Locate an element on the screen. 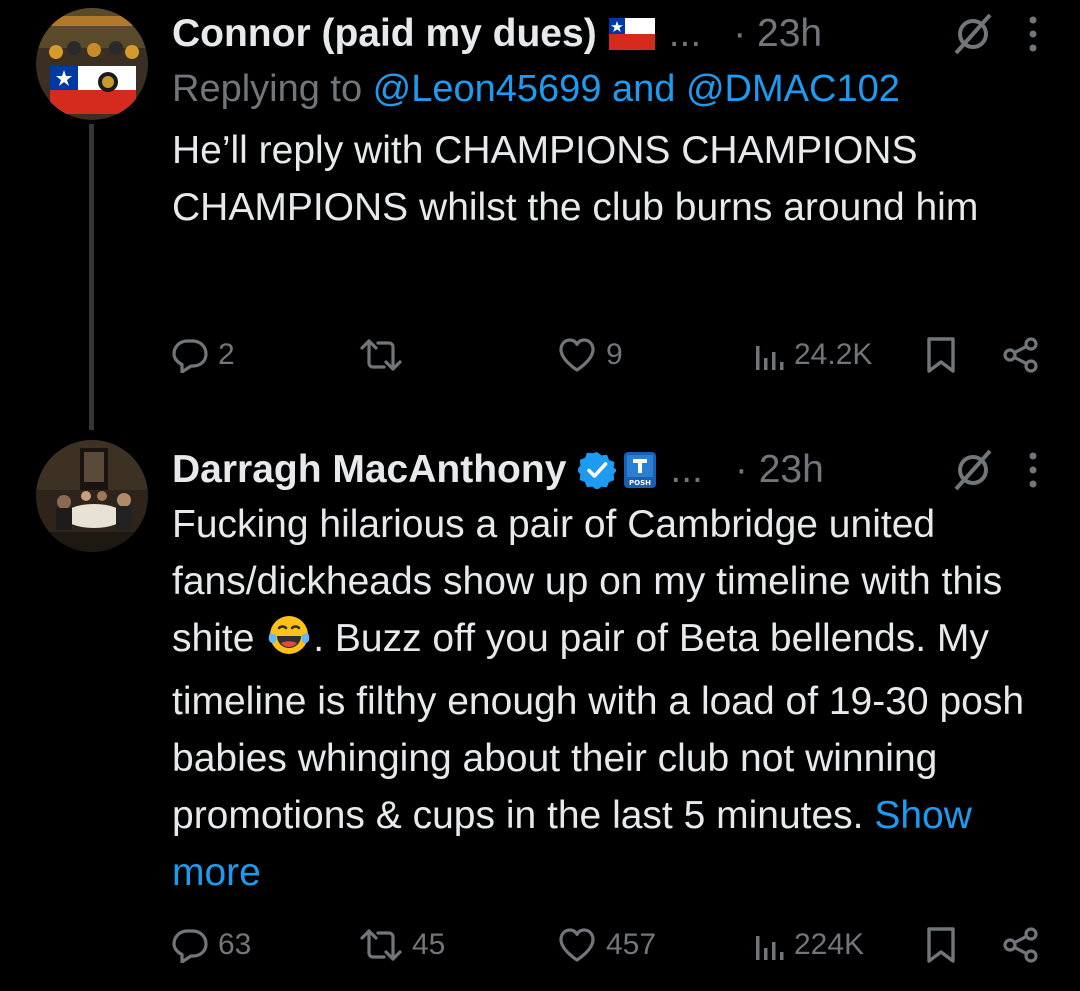  like-count: 9 is located at coordinates (614, 354).